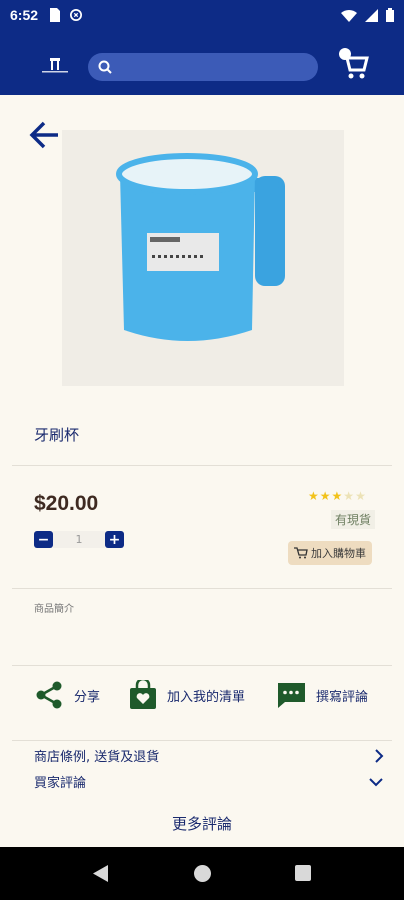 The height and width of the screenshot is (900, 404). I want to click on chevron-right-icon, so click(379, 755).